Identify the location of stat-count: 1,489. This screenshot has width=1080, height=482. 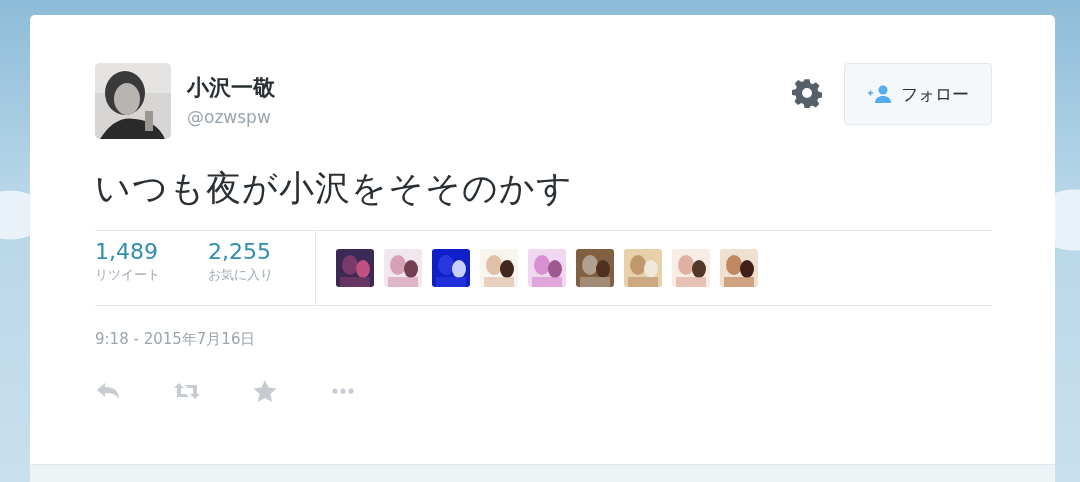
(127, 251).